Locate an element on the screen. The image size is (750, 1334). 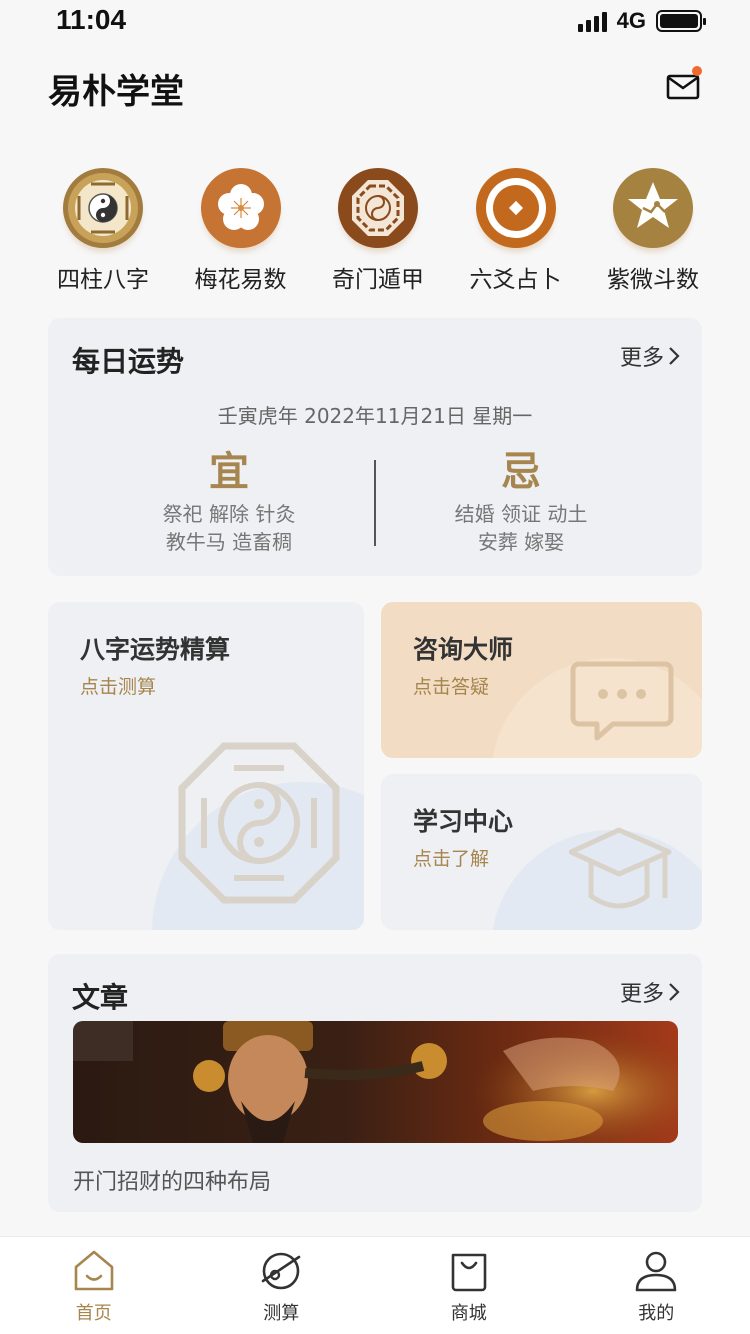
category-label: 梅花易数 is located at coordinates (240, 280).